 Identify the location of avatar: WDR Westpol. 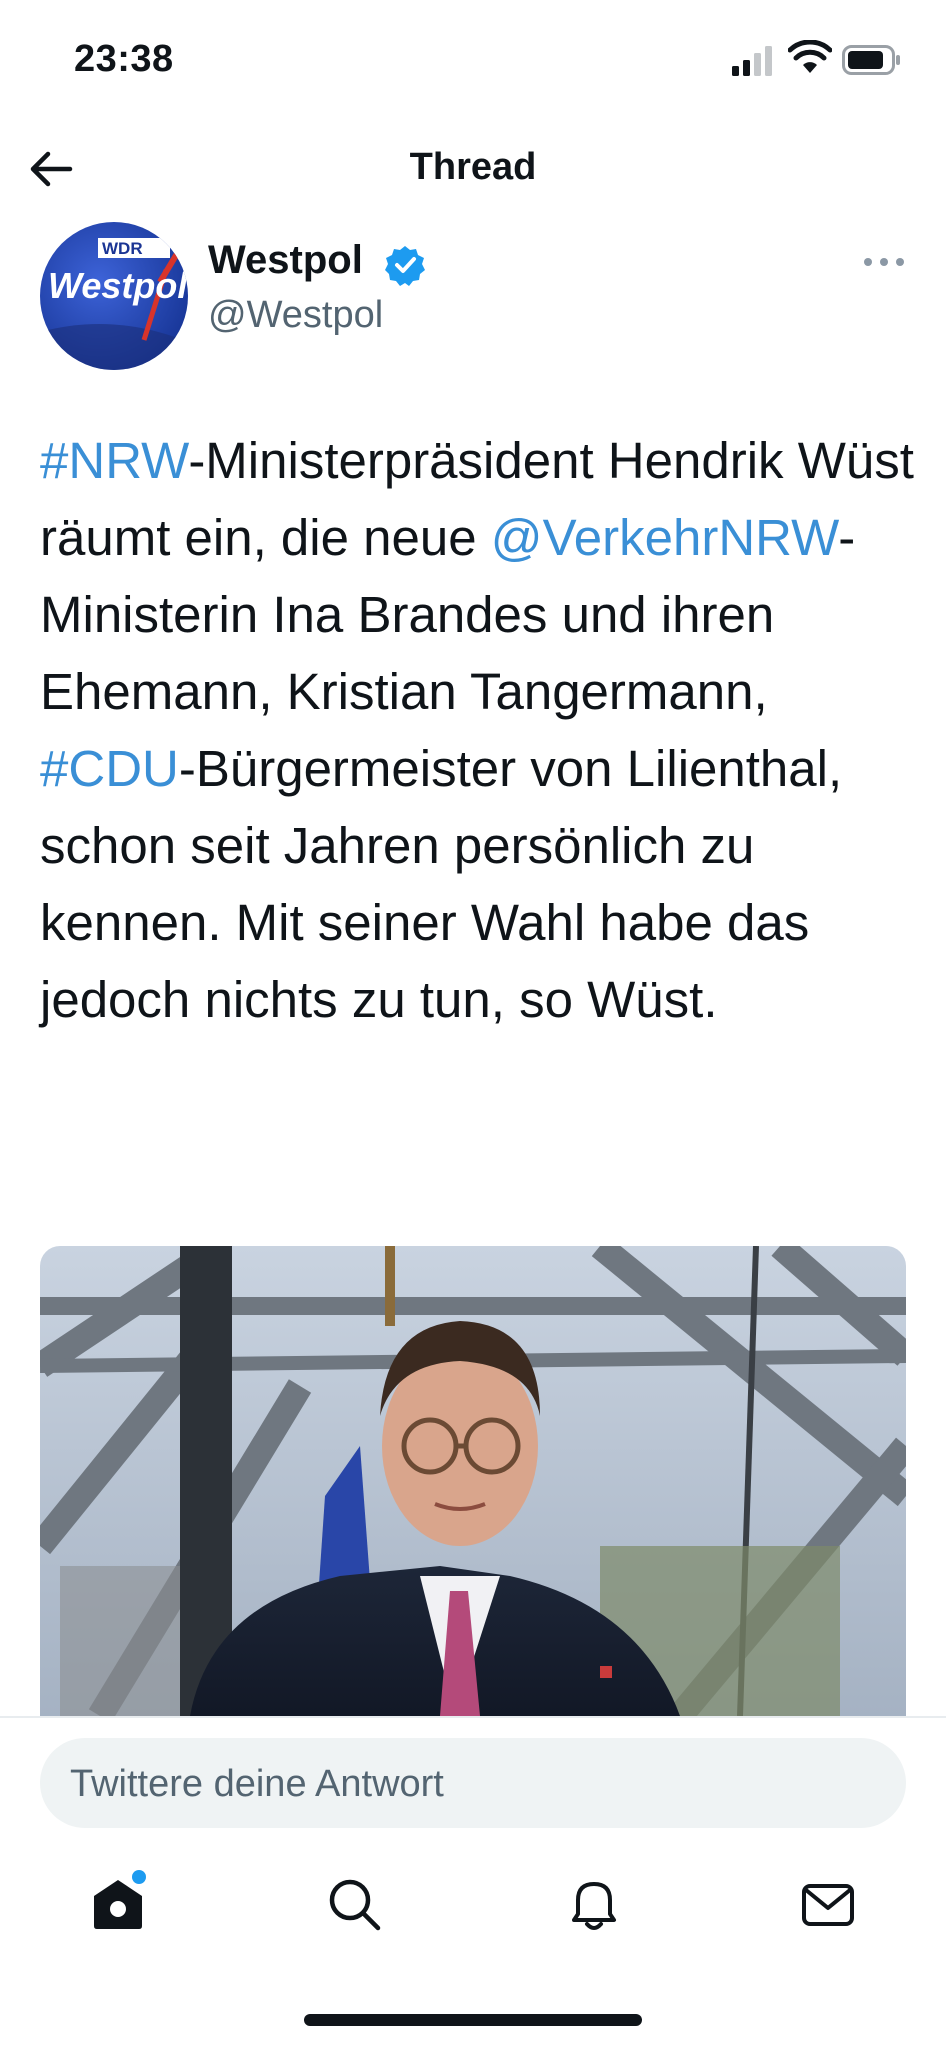
(114, 296).